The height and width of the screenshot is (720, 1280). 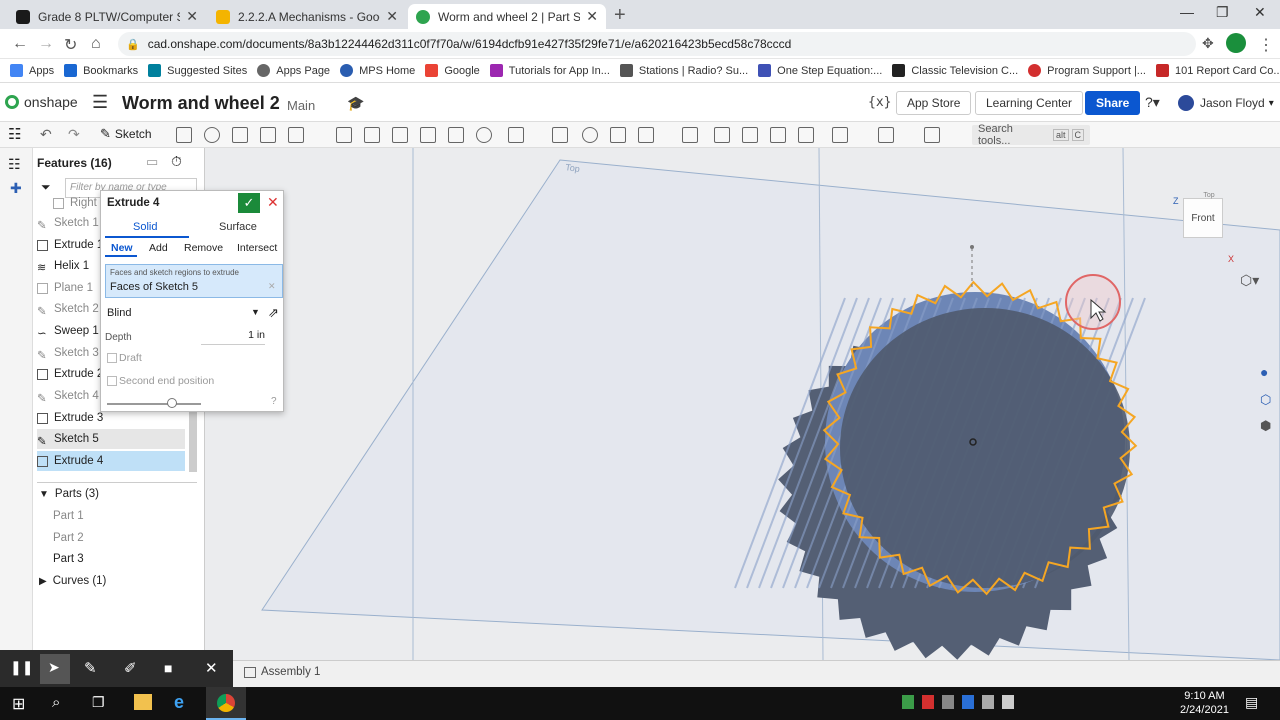 What do you see at coordinates (203, 248) in the screenshot?
I see `op-remove: Remove` at bounding box center [203, 248].